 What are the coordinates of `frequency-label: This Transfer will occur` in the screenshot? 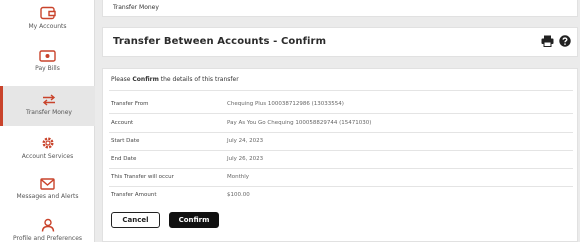 It's located at (142, 177).